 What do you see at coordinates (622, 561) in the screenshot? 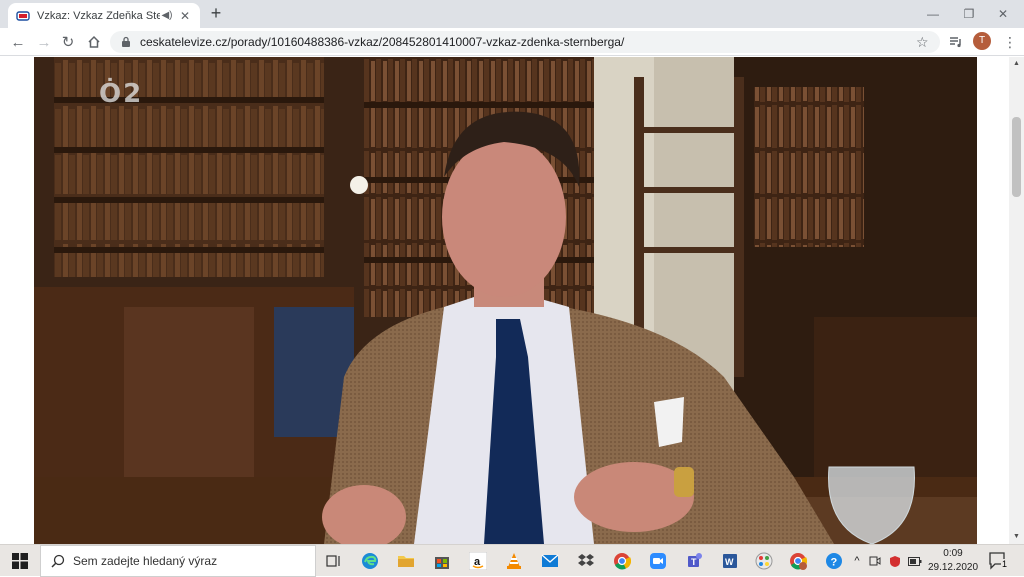
I see `chrome-icon` at bounding box center [622, 561].